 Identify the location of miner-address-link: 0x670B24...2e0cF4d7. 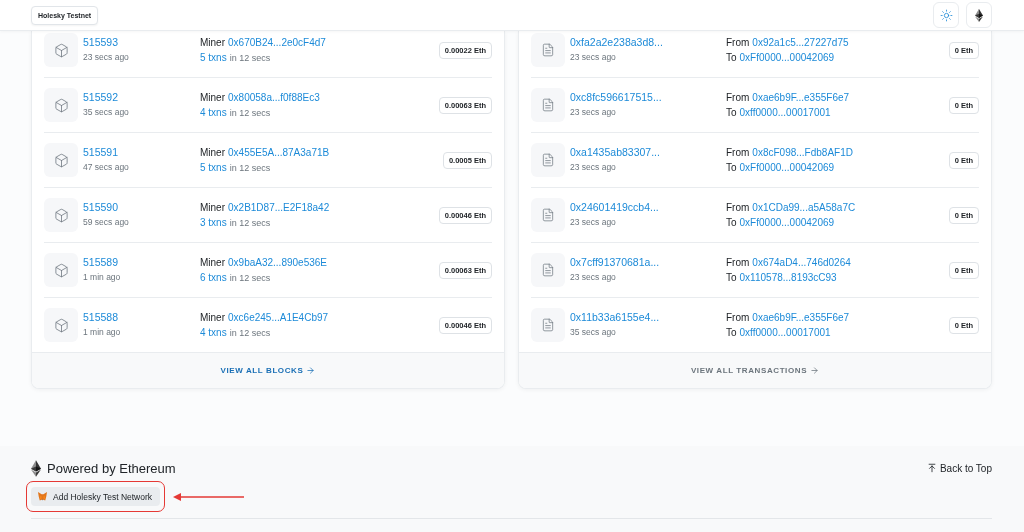
(277, 42).